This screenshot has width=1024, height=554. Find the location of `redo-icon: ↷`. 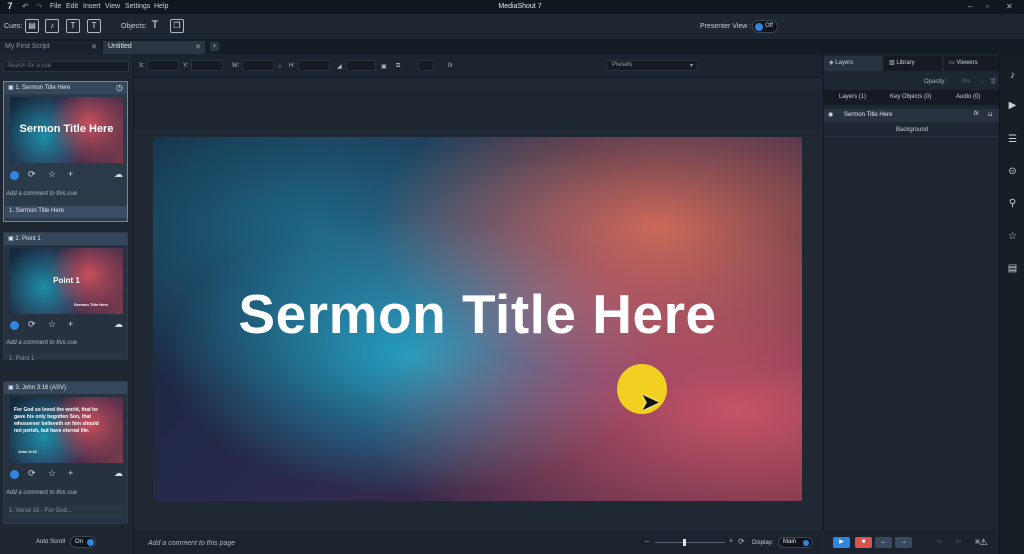

redo-icon: ↷ is located at coordinates (39, 6).